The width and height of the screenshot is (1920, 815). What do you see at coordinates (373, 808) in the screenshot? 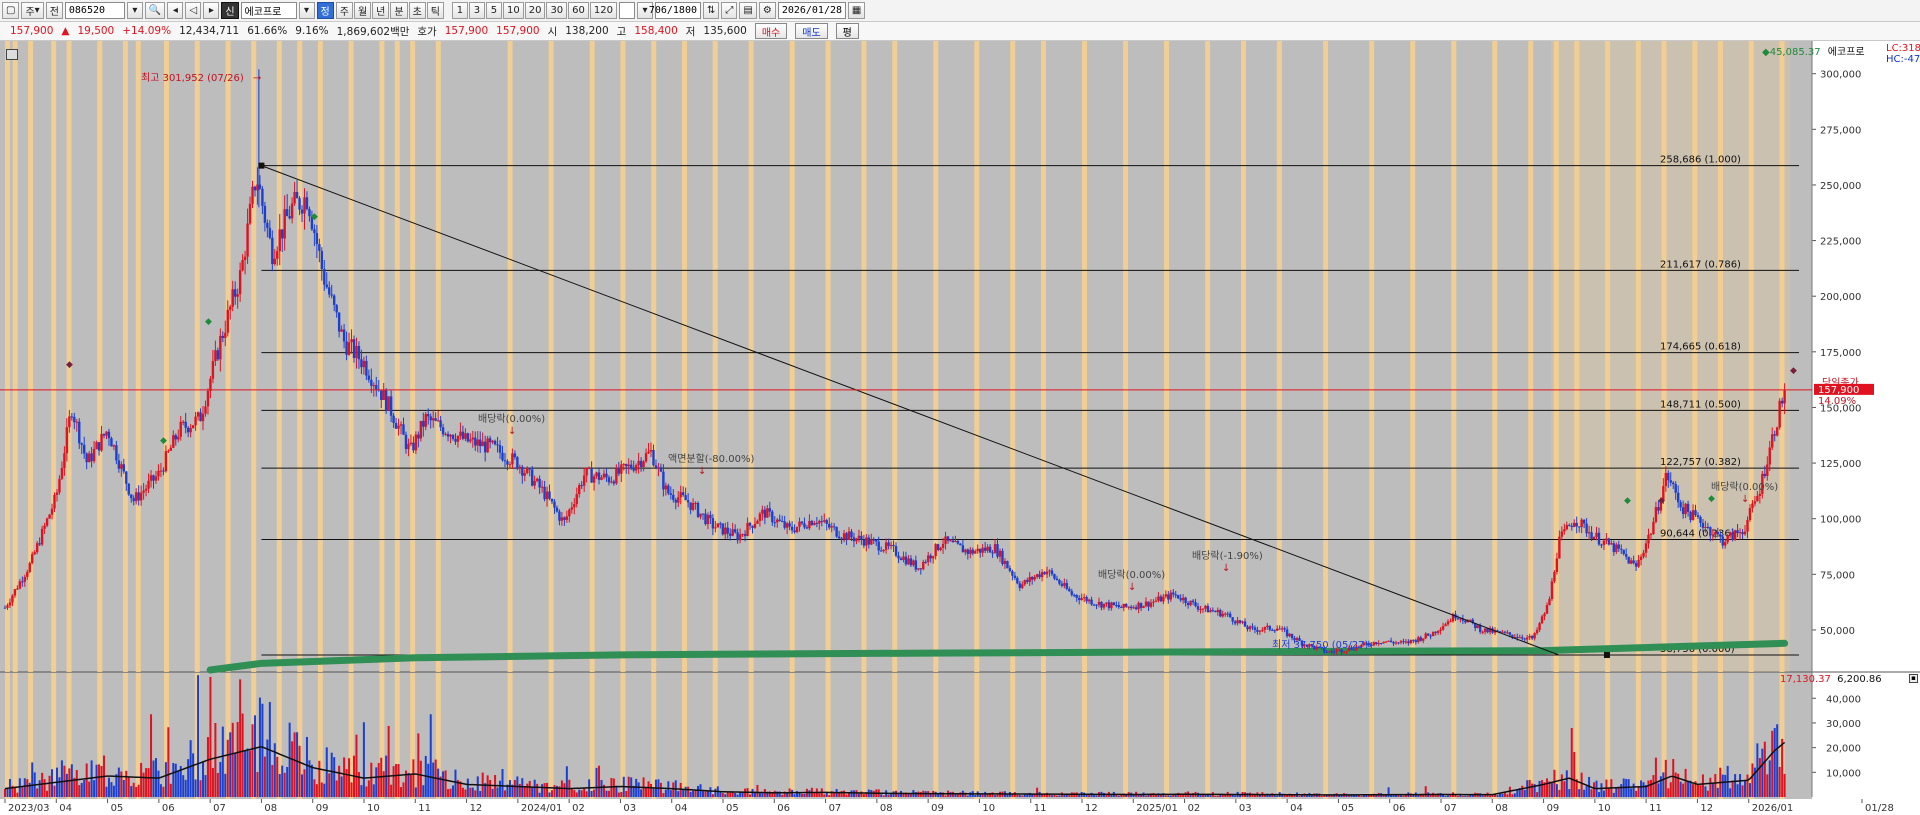
I see `date-axis-label: 10` at bounding box center [373, 808].